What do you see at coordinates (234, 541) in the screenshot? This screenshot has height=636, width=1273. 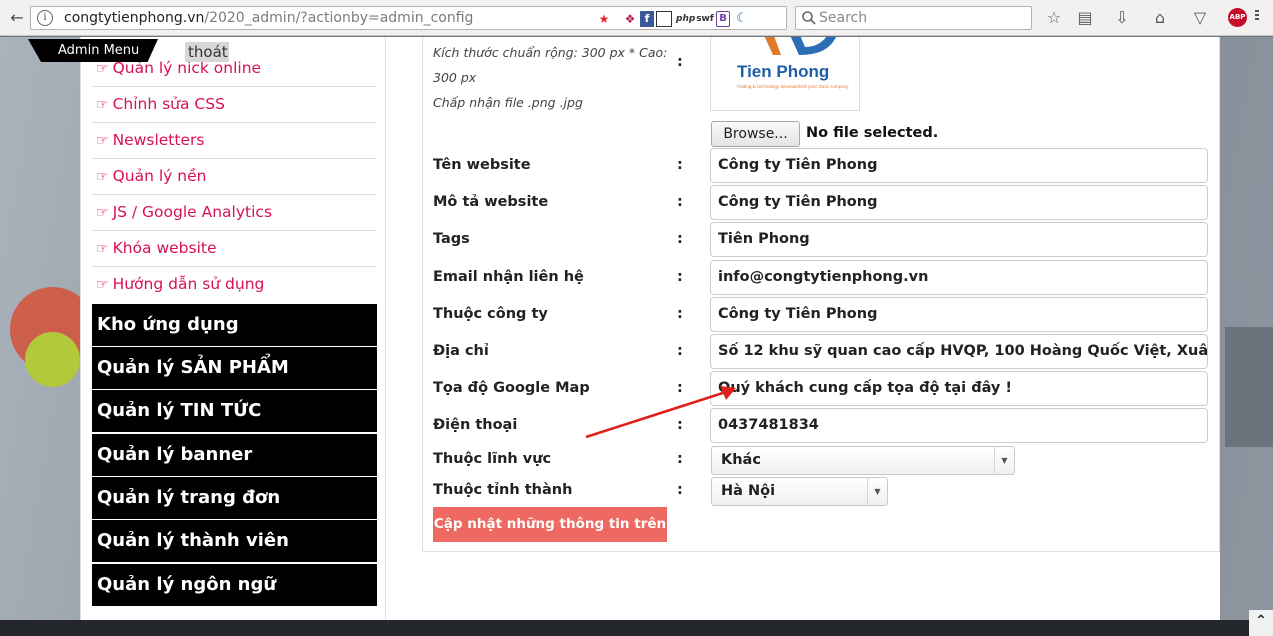 I see `sidebar-block-members: Quản lý thành viên` at bounding box center [234, 541].